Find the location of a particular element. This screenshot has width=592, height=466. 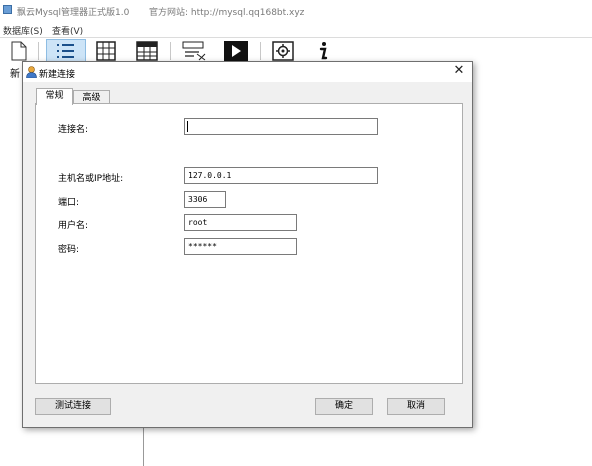

toolbar is located at coordinates (296, 50).